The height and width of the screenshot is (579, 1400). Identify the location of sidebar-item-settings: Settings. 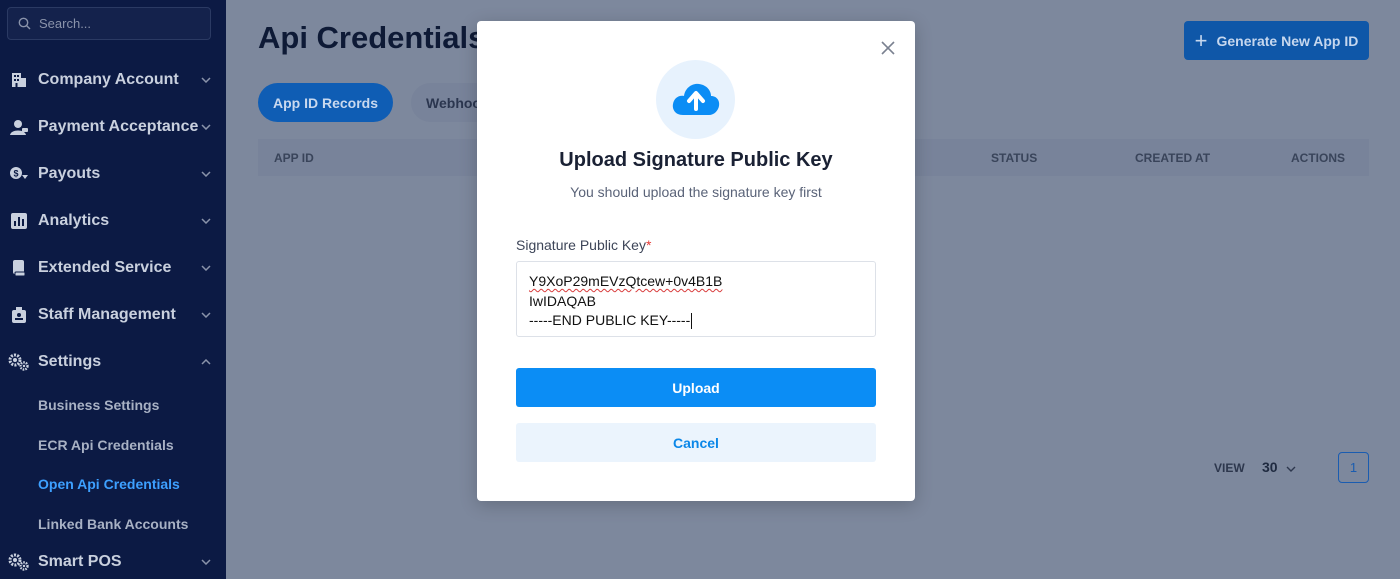
(113, 361).